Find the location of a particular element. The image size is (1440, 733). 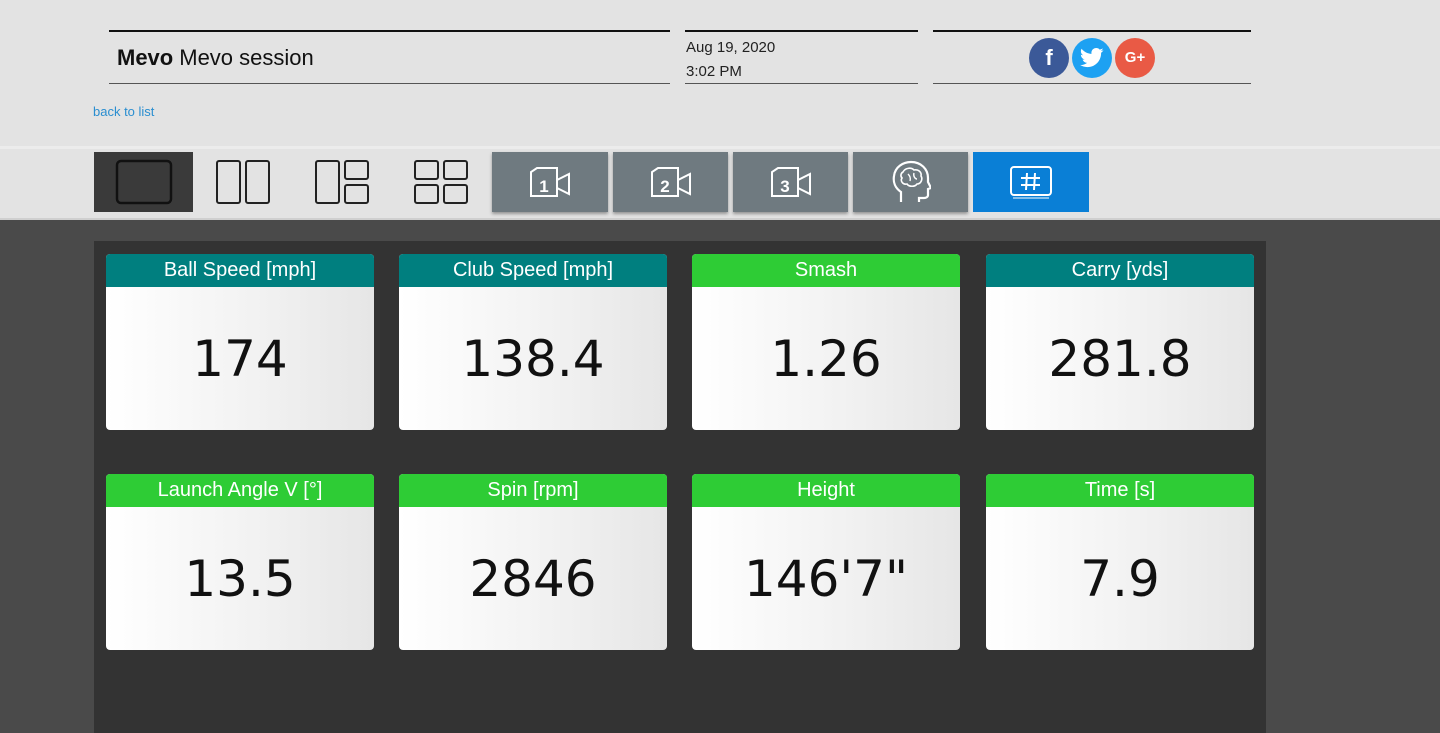

camera-2-label: 2 is located at coordinates (664, 186).